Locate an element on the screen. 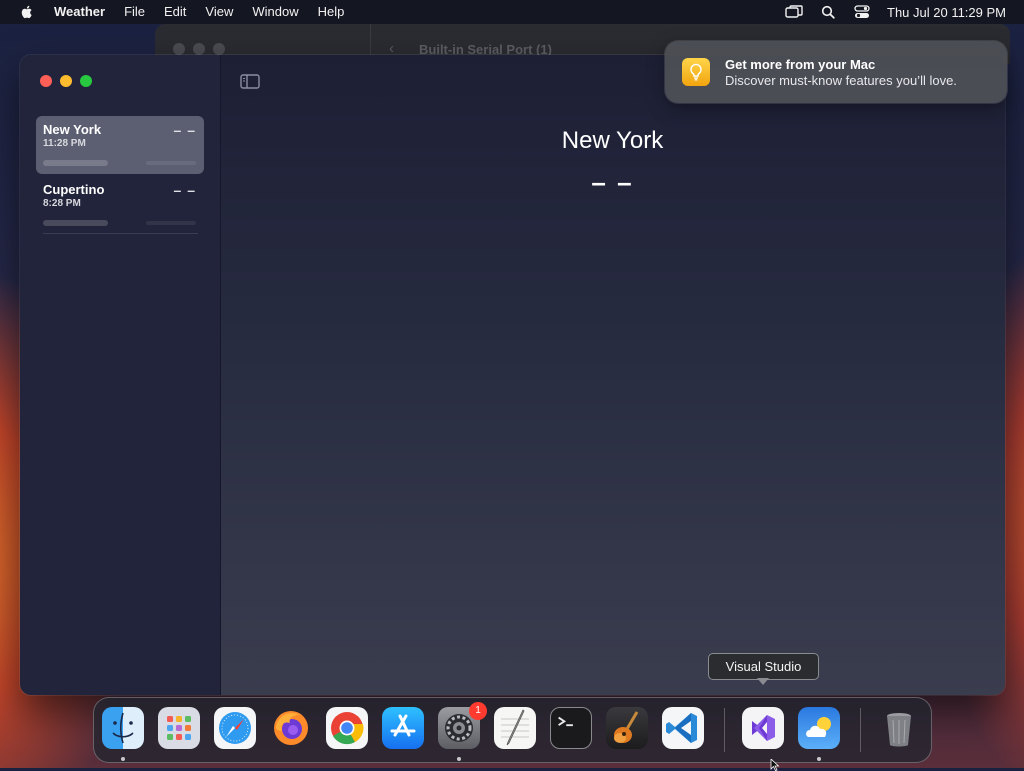 The width and height of the screenshot is (1024, 771). dock: 1 is located at coordinates (512, 730).